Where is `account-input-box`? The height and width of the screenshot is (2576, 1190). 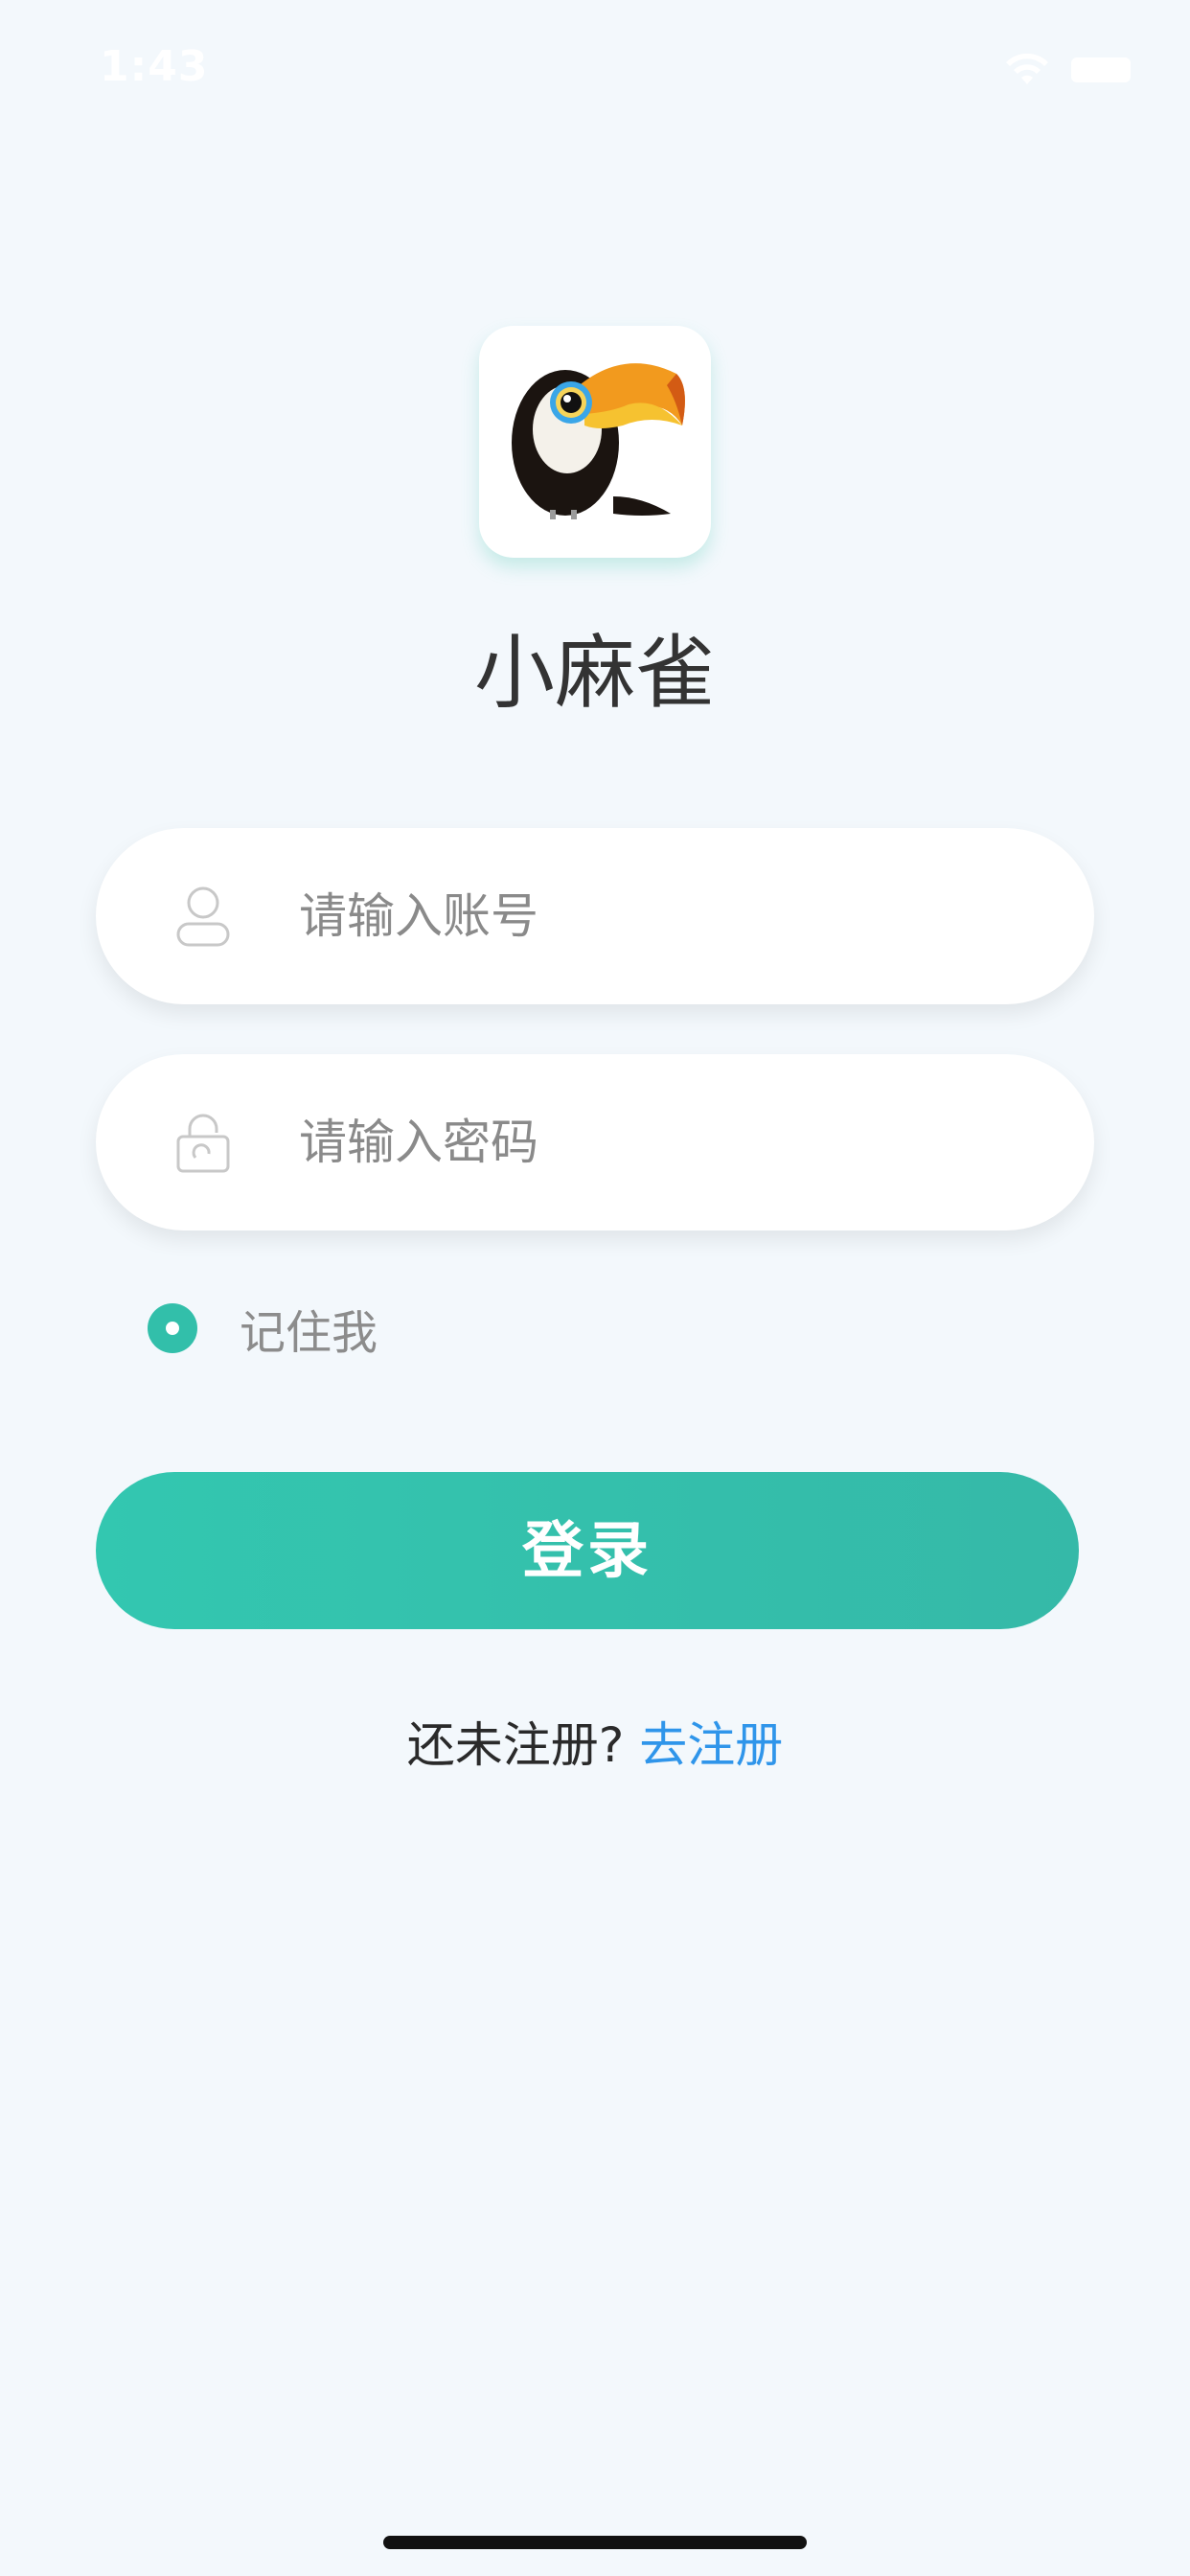 account-input-box is located at coordinates (595, 916).